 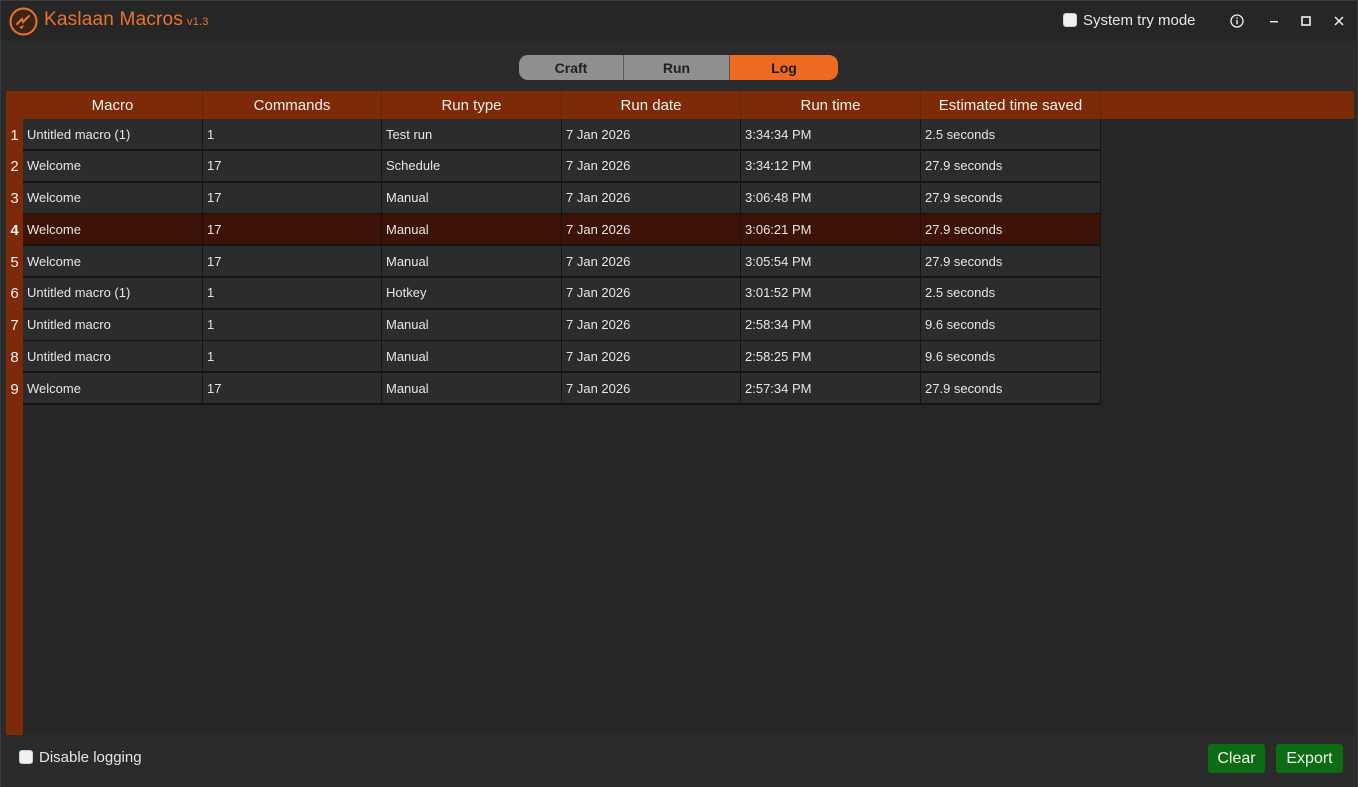 I want to click on maximize-button, so click(x=1306, y=21).